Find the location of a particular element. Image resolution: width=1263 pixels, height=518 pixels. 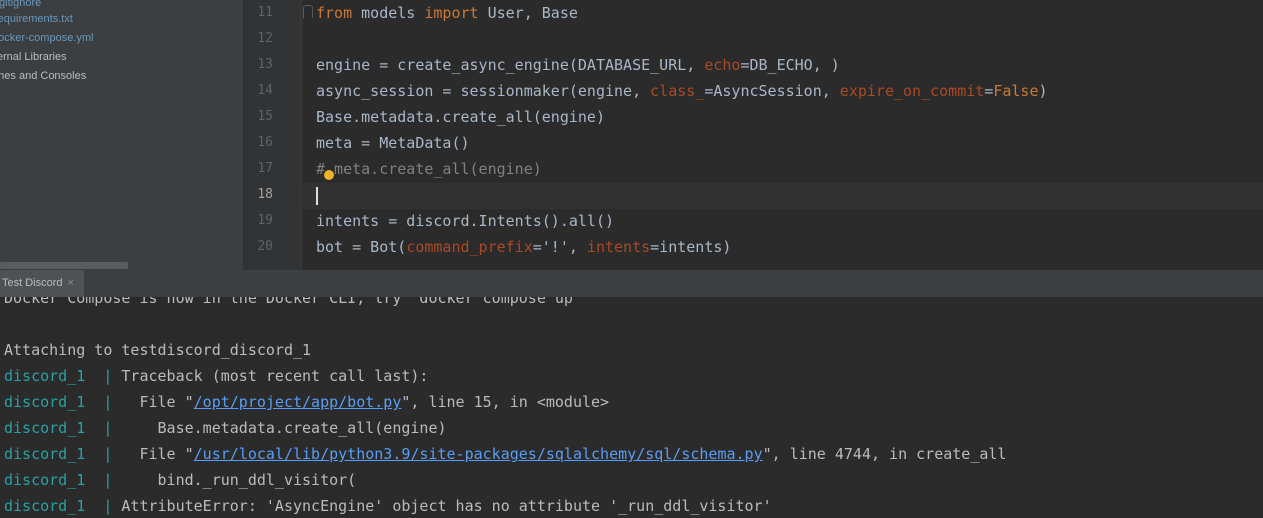

tab-test-discord: Test Discord × is located at coordinates (42, 283).